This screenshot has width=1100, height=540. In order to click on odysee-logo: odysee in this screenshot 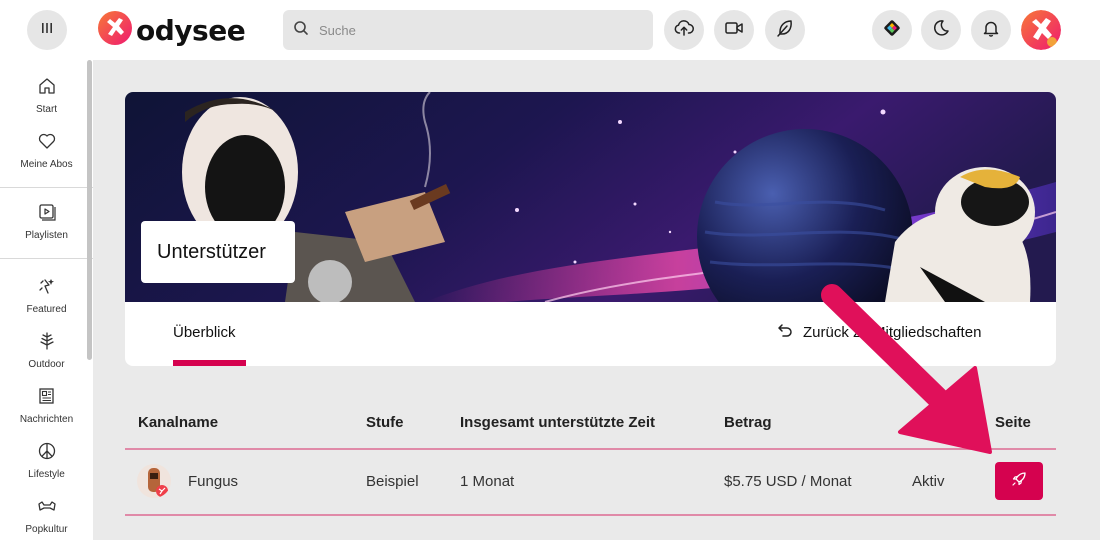, I will do `click(171, 30)`.